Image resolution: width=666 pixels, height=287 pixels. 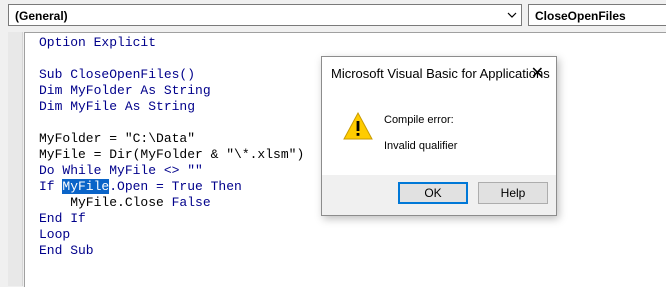 What do you see at coordinates (513, 193) in the screenshot?
I see `help-button: Help` at bounding box center [513, 193].